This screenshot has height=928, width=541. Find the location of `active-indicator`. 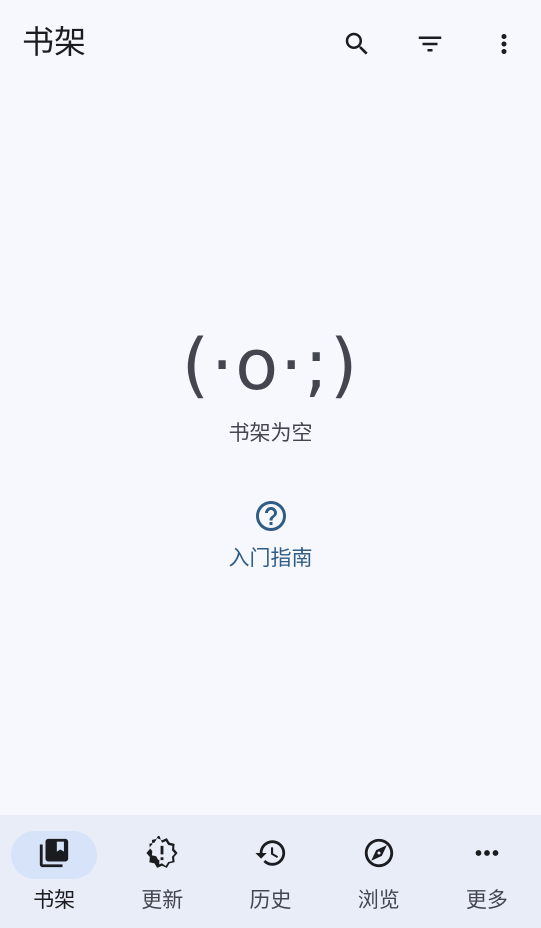

active-indicator is located at coordinates (54, 855).